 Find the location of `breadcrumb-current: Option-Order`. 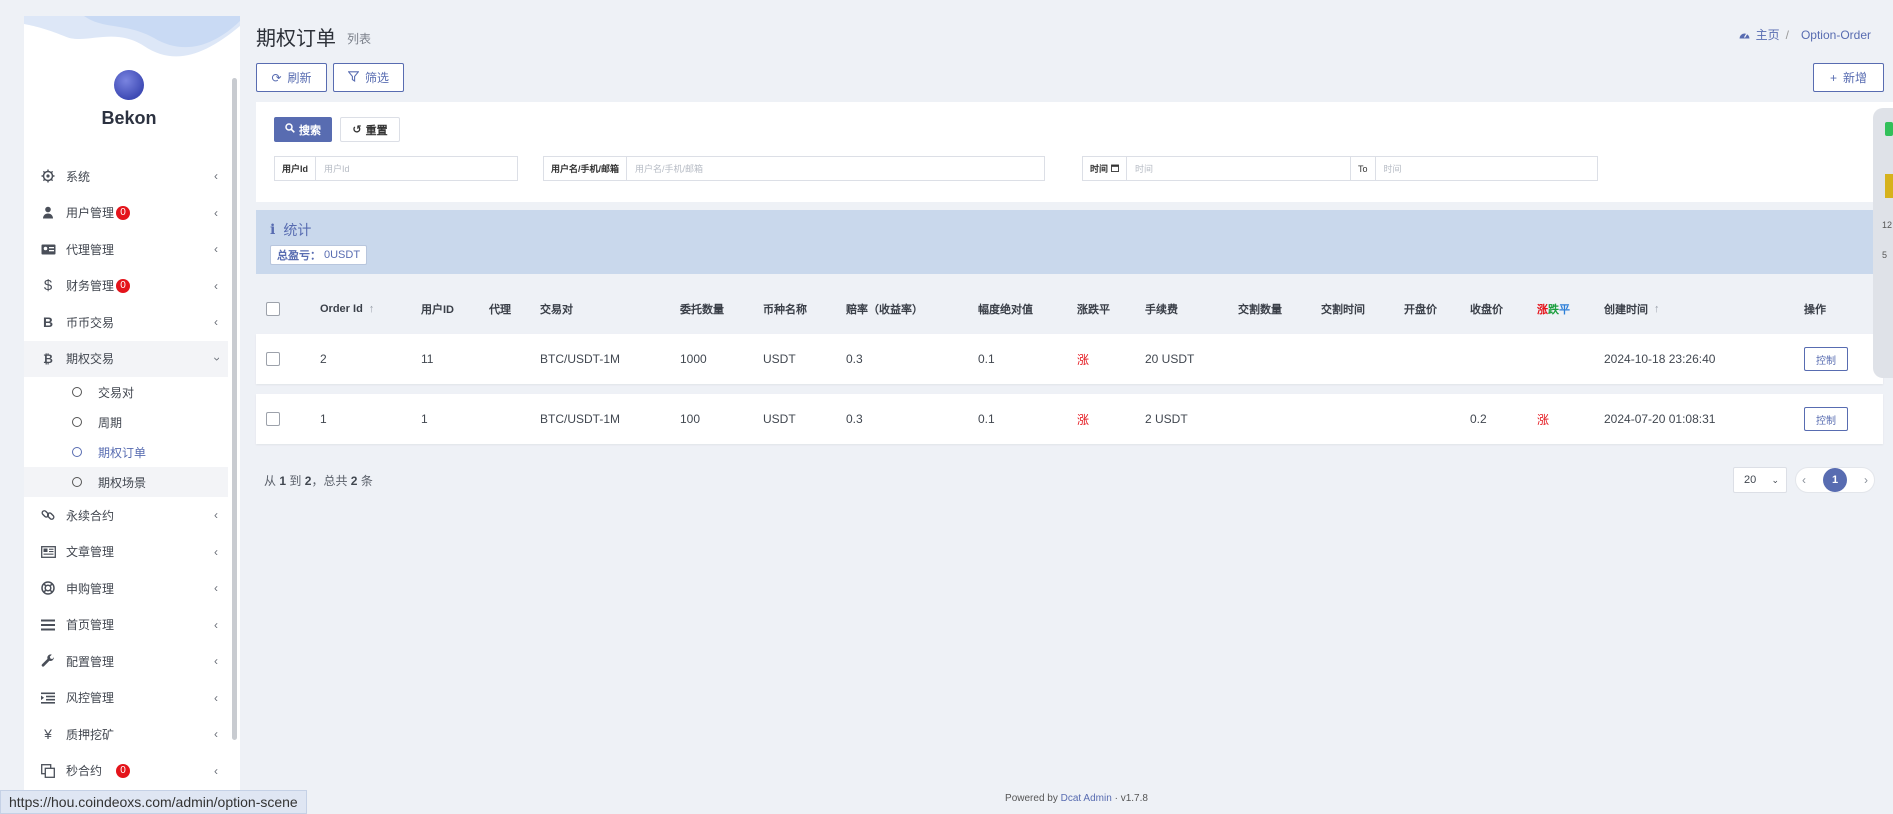

breadcrumb-current: Option-Order is located at coordinates (1835, 34).